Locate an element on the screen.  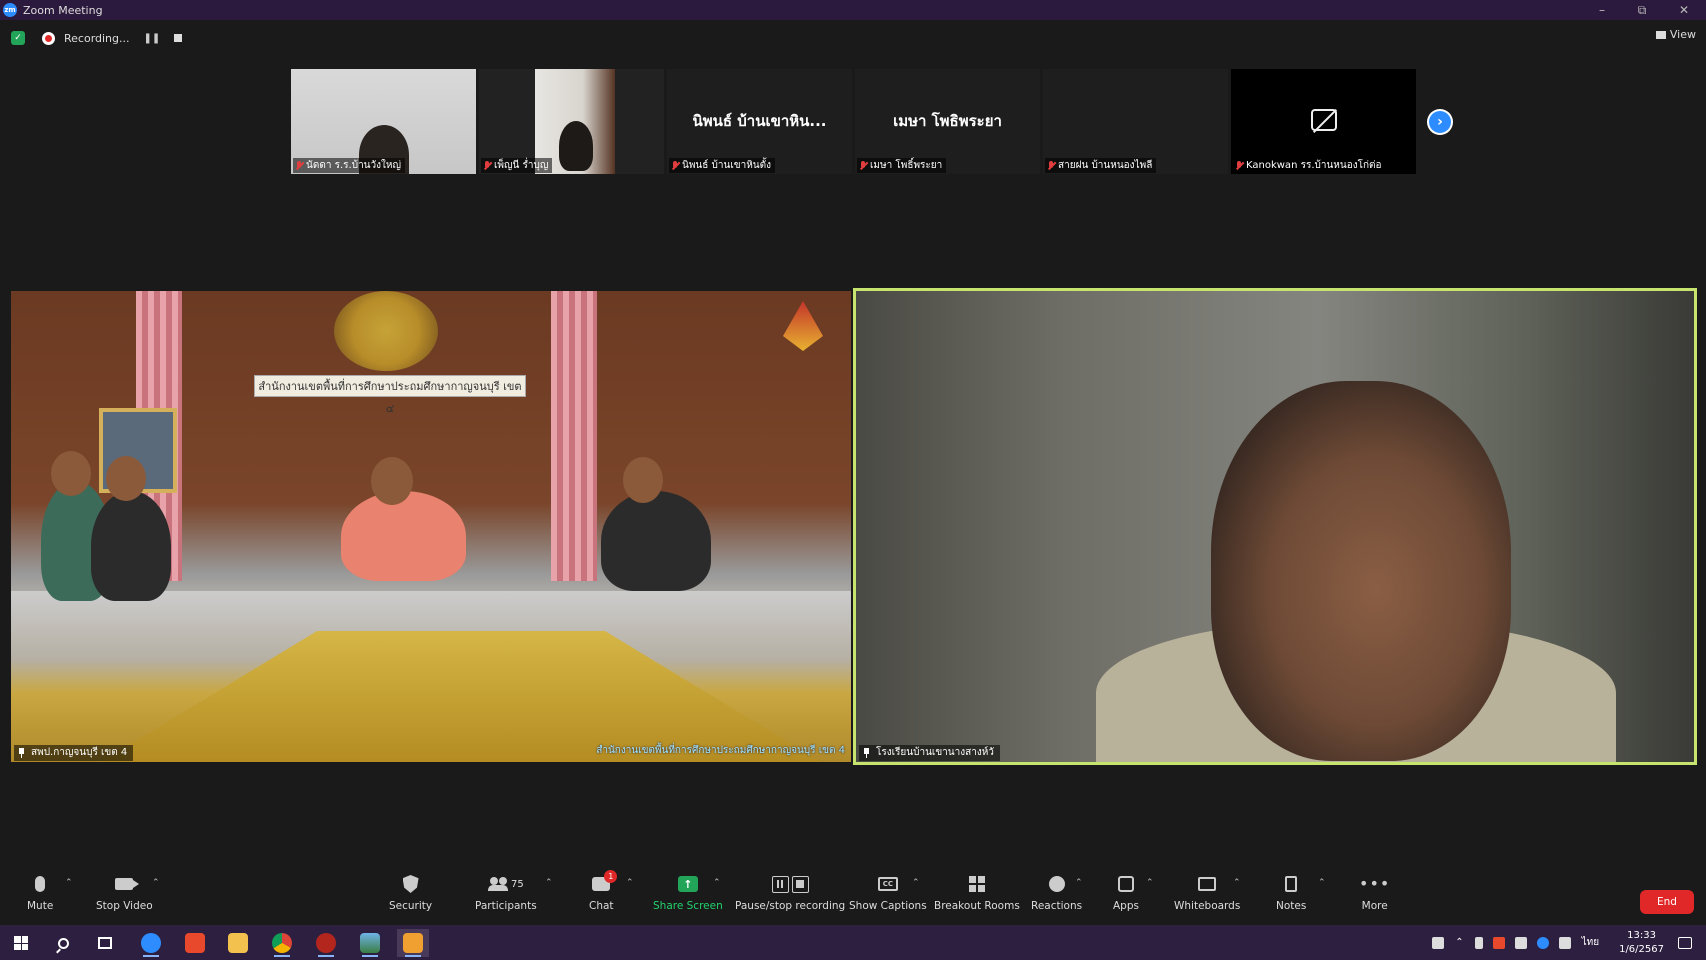
whiteboards-button: Whiteboards is located at coordinates (1207, 891).